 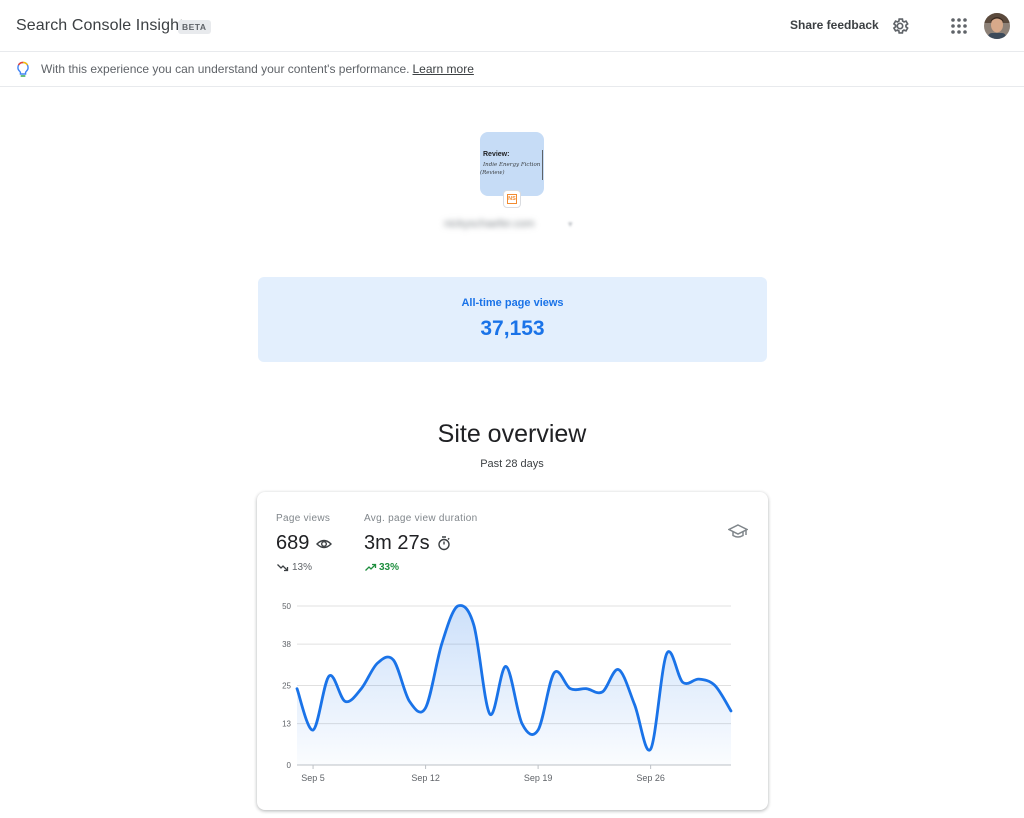 What do you see at coordinates (512, 434) in the screenshot?
I see `section-title: Site overview` at bounding box center [512, 434].